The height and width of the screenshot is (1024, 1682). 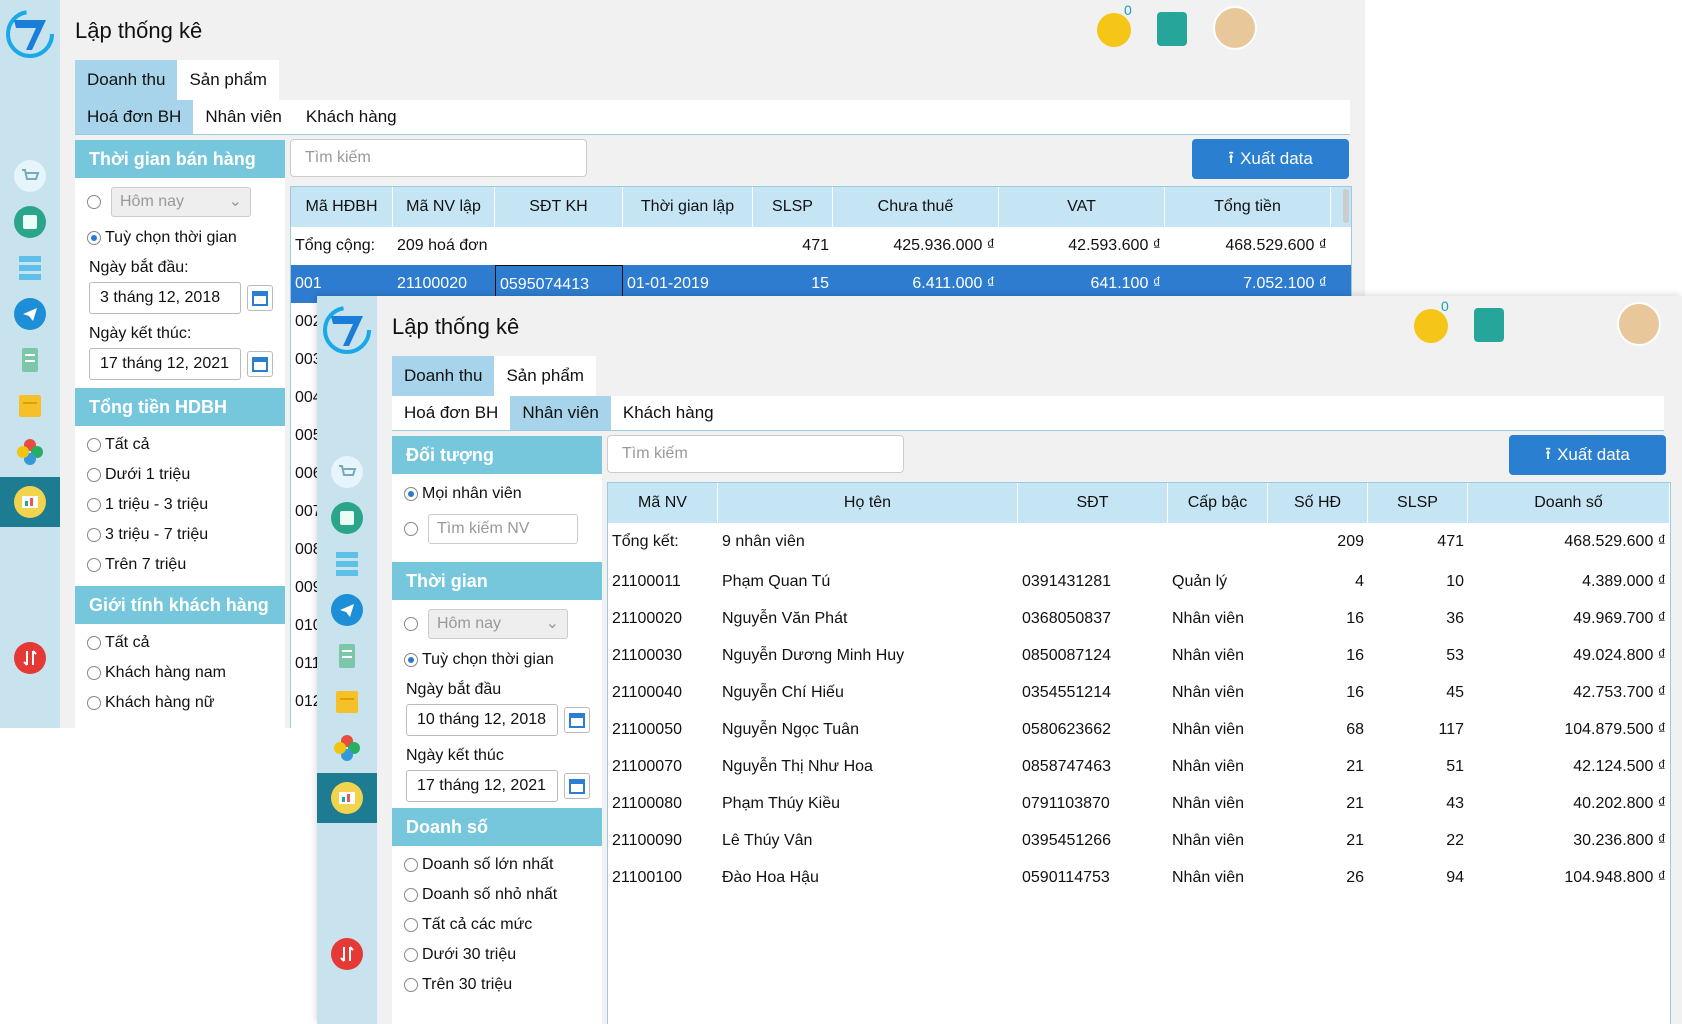 I want to click on radio-all-staff, so click(x=411, y=494).